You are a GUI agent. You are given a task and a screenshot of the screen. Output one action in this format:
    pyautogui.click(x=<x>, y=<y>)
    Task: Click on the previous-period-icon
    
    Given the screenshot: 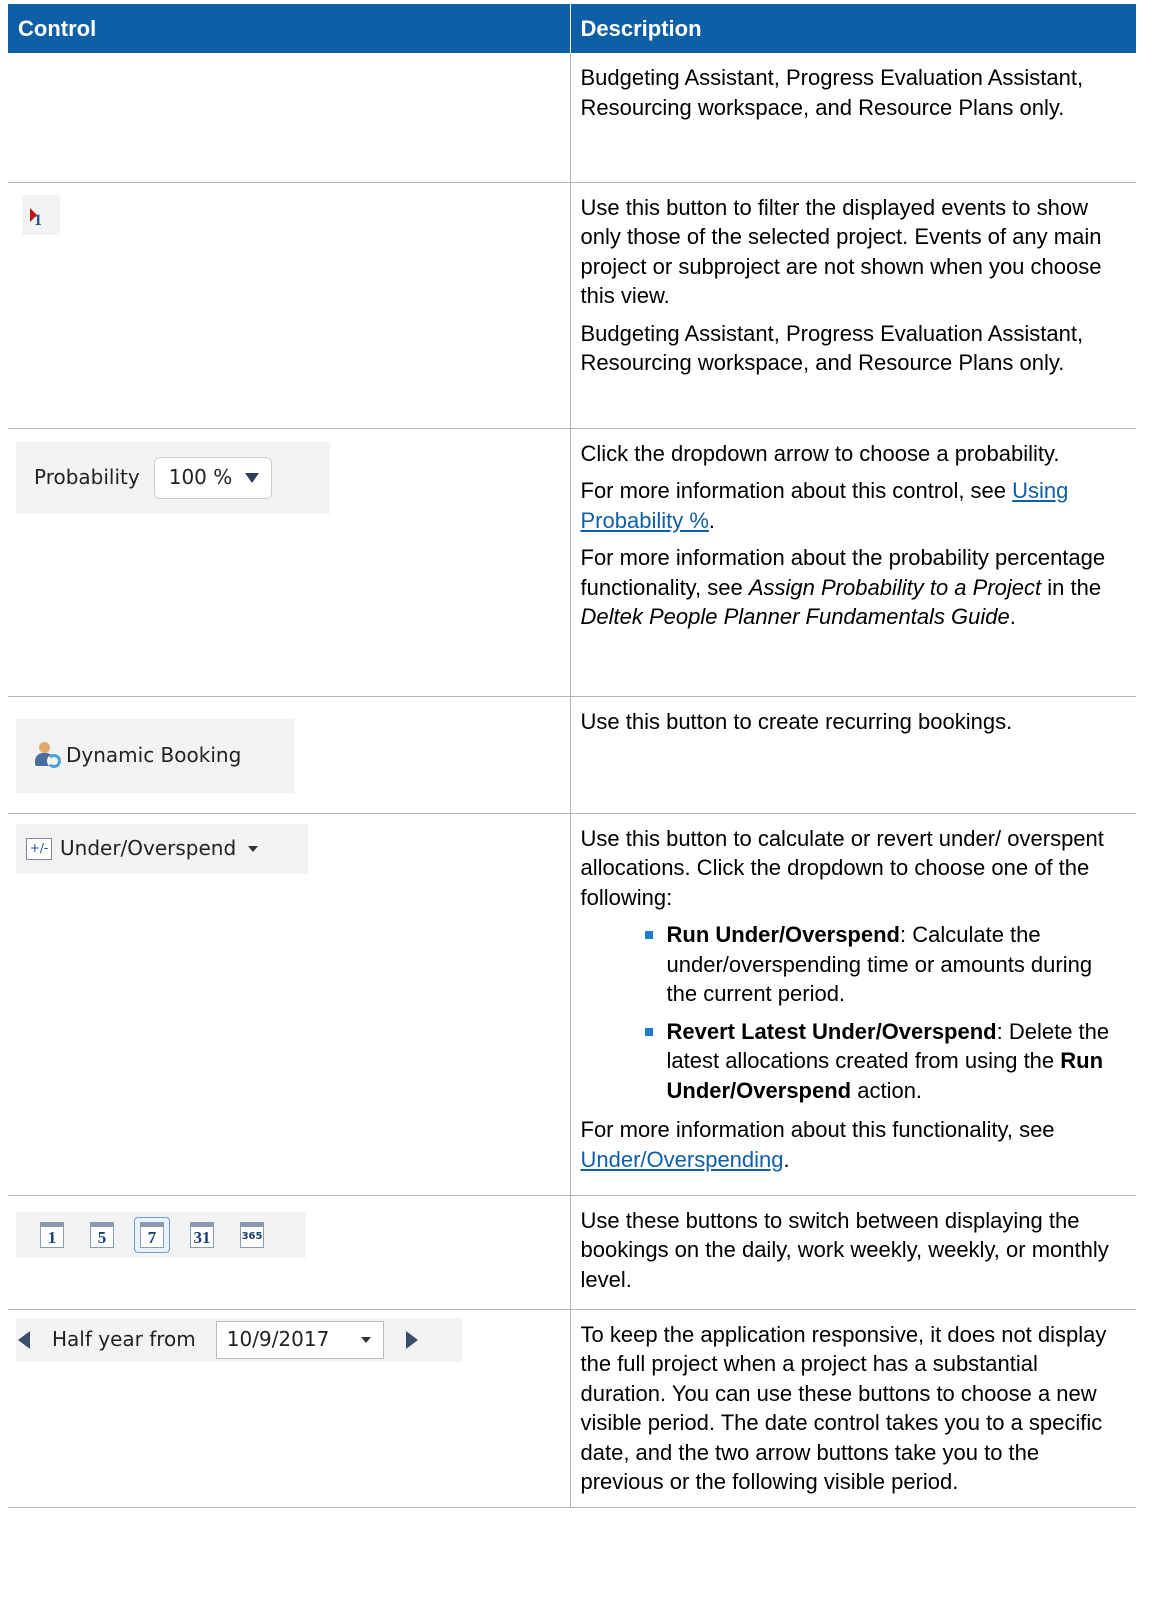 What is the action you would take?
    pyautogui.click(x=24, y=1339)
    